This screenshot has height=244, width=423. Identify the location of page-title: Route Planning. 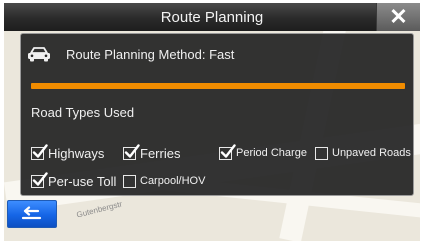
(212, 17).